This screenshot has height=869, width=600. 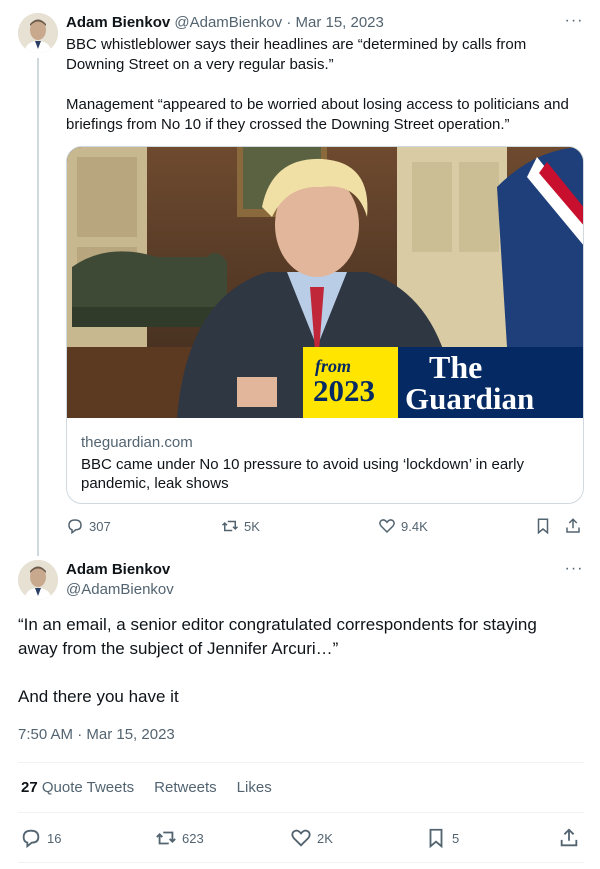 What do you see at coordinates (325, 838) in the screenshot?
I see `like-count: 2K` at bounding box center [325, 838].